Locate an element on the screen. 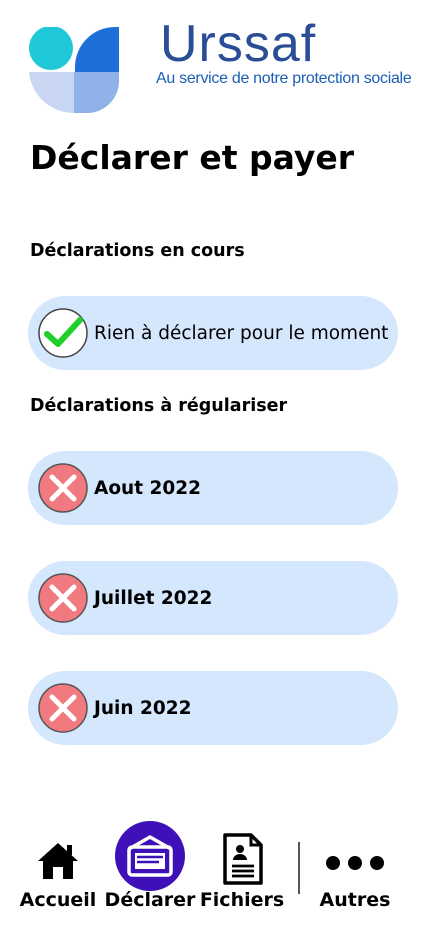 This screenshot has height=926, width=428. nav-divider is located at coordinates (299, 868).